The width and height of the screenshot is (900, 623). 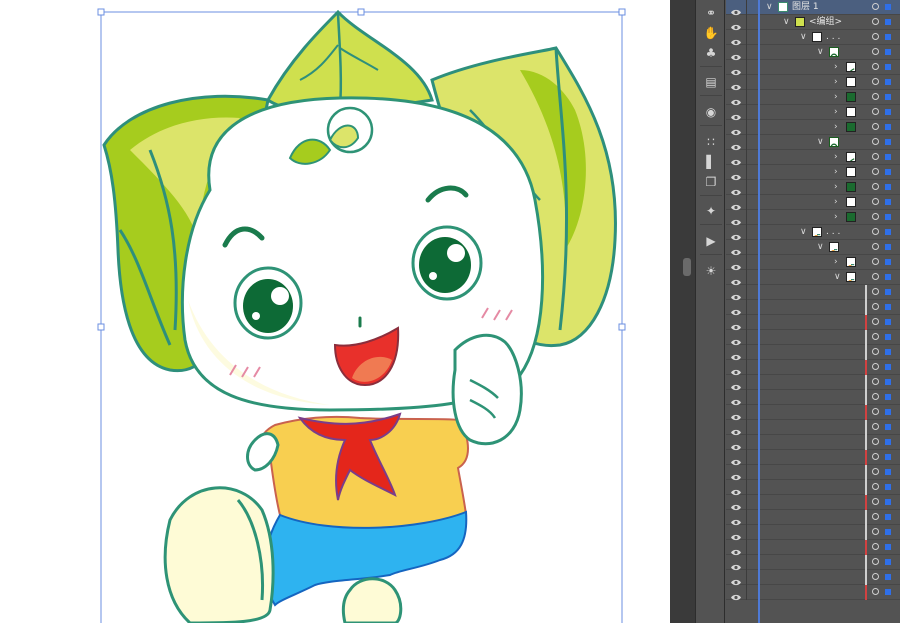 I want to click on play-icon: ▶, so click(x=711, y=241).